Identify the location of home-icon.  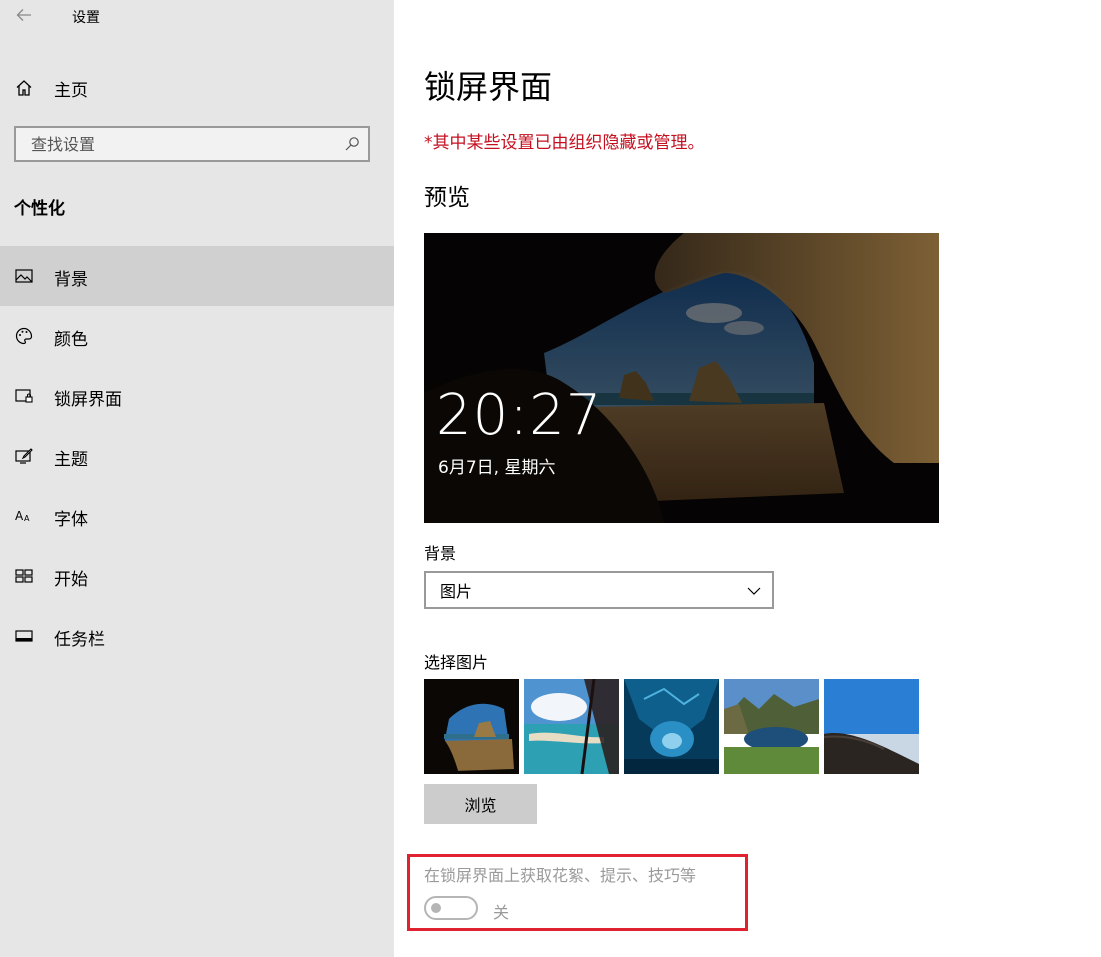
(24, 88).